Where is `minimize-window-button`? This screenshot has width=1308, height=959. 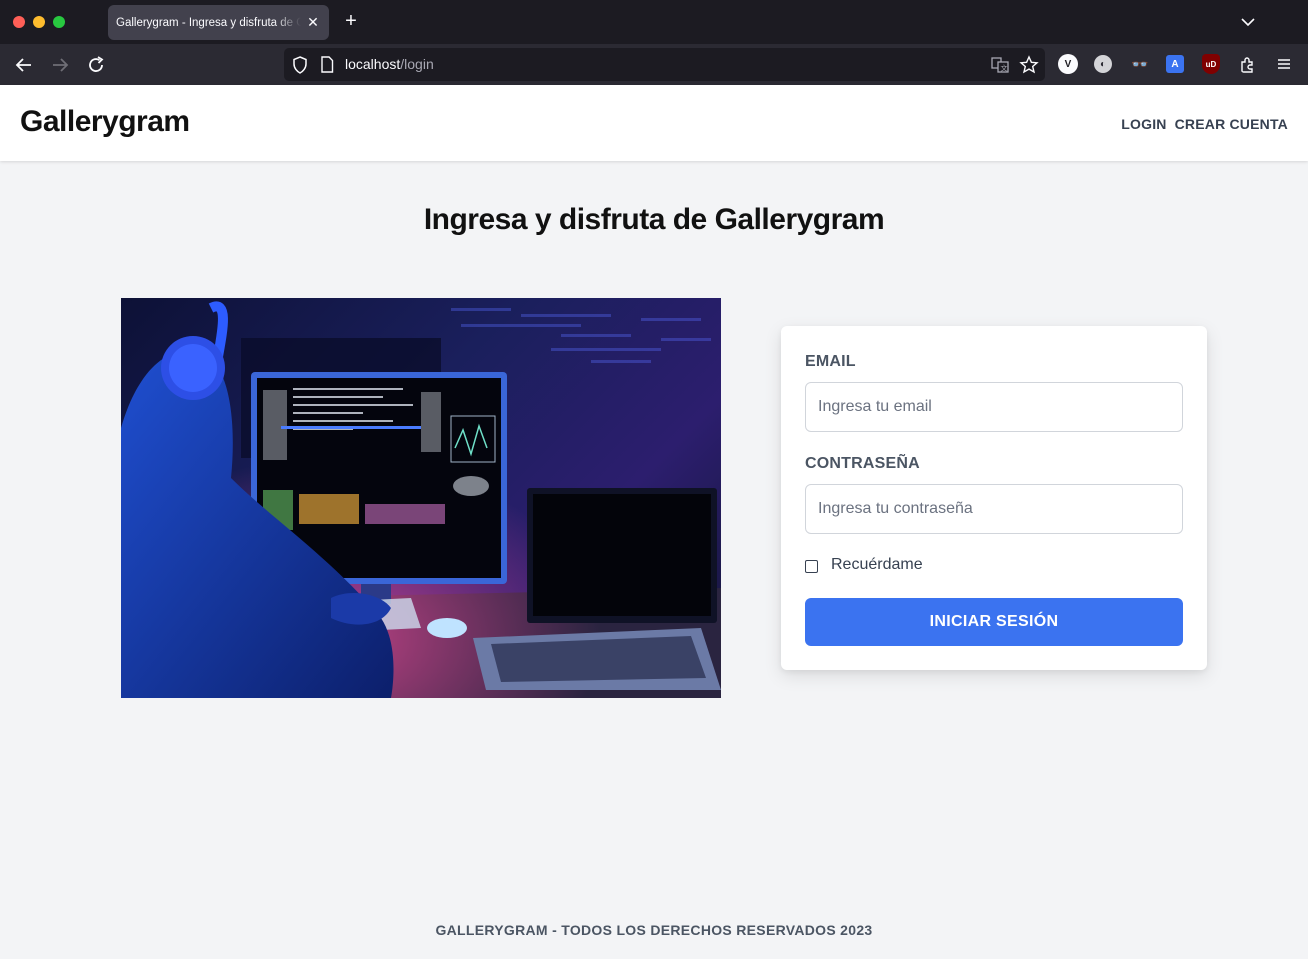 minimize-window-button is located at coordinates (39, 22).